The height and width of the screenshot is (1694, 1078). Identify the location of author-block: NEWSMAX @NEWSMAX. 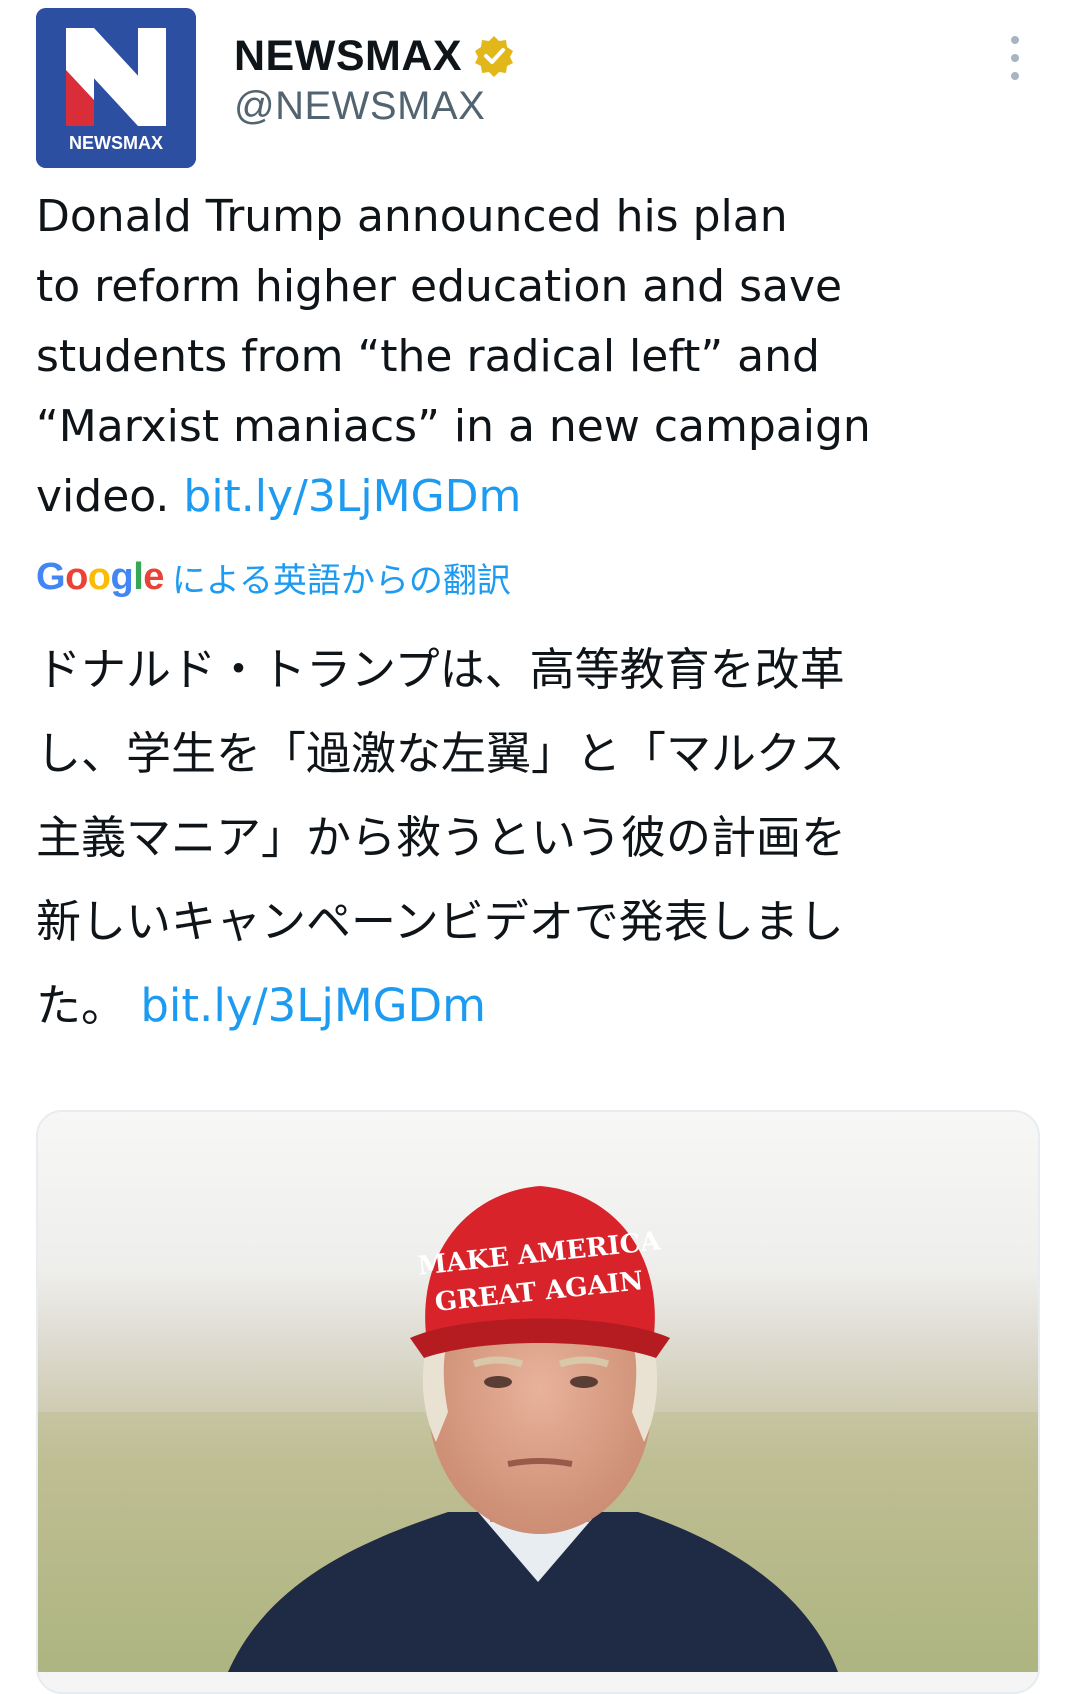
(375, 78).